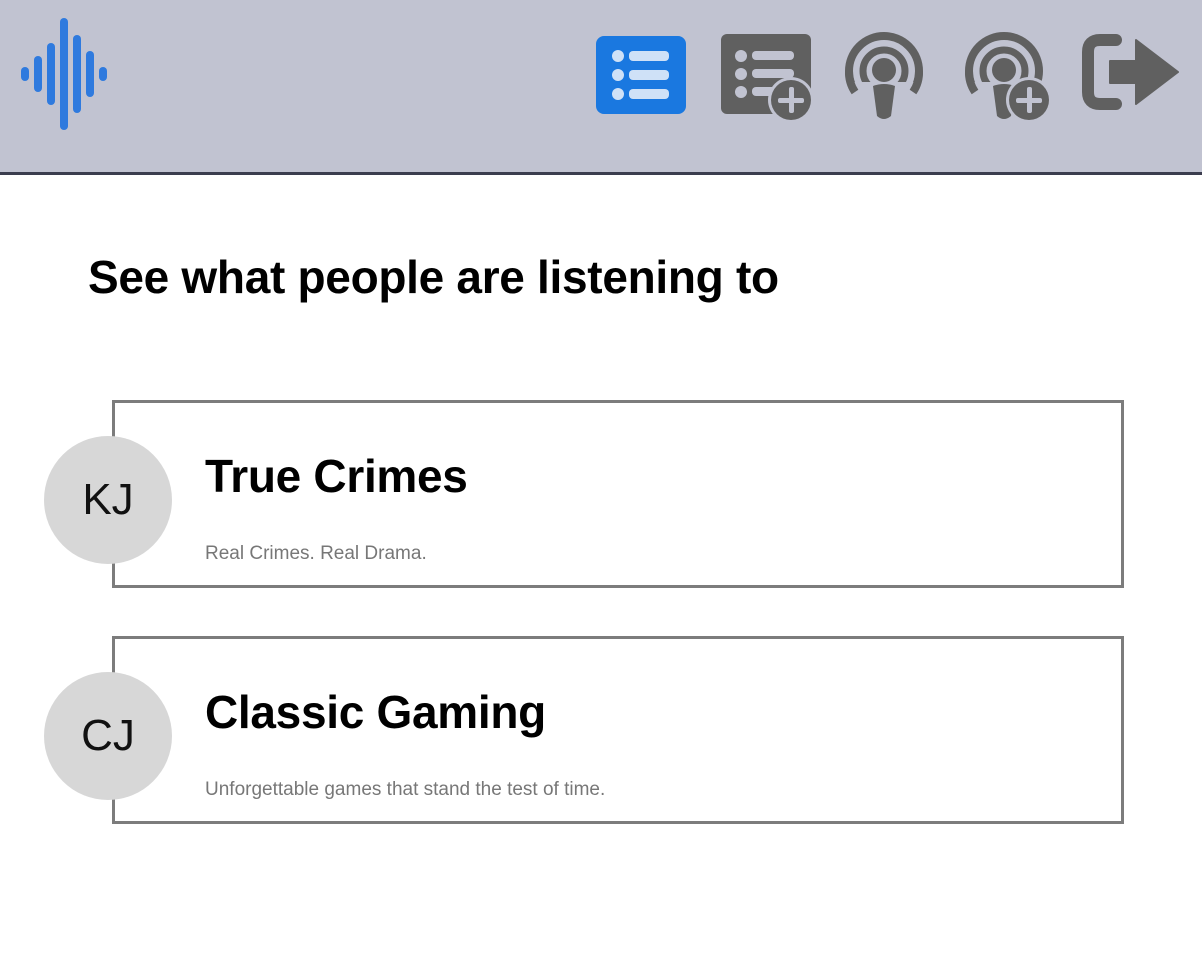 This screenshot has width=1202, height=964. I want to click on soundwave-logo-icon, so click(65, 75).